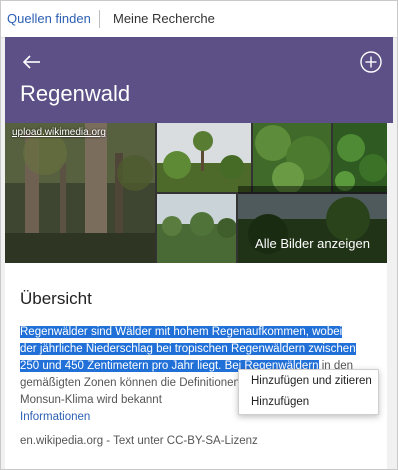 This screenshot has height=470, width=398. Describe the element at coordinates (55, 417) in the screenshot. I see `more-info-link: Informationen` at that location.